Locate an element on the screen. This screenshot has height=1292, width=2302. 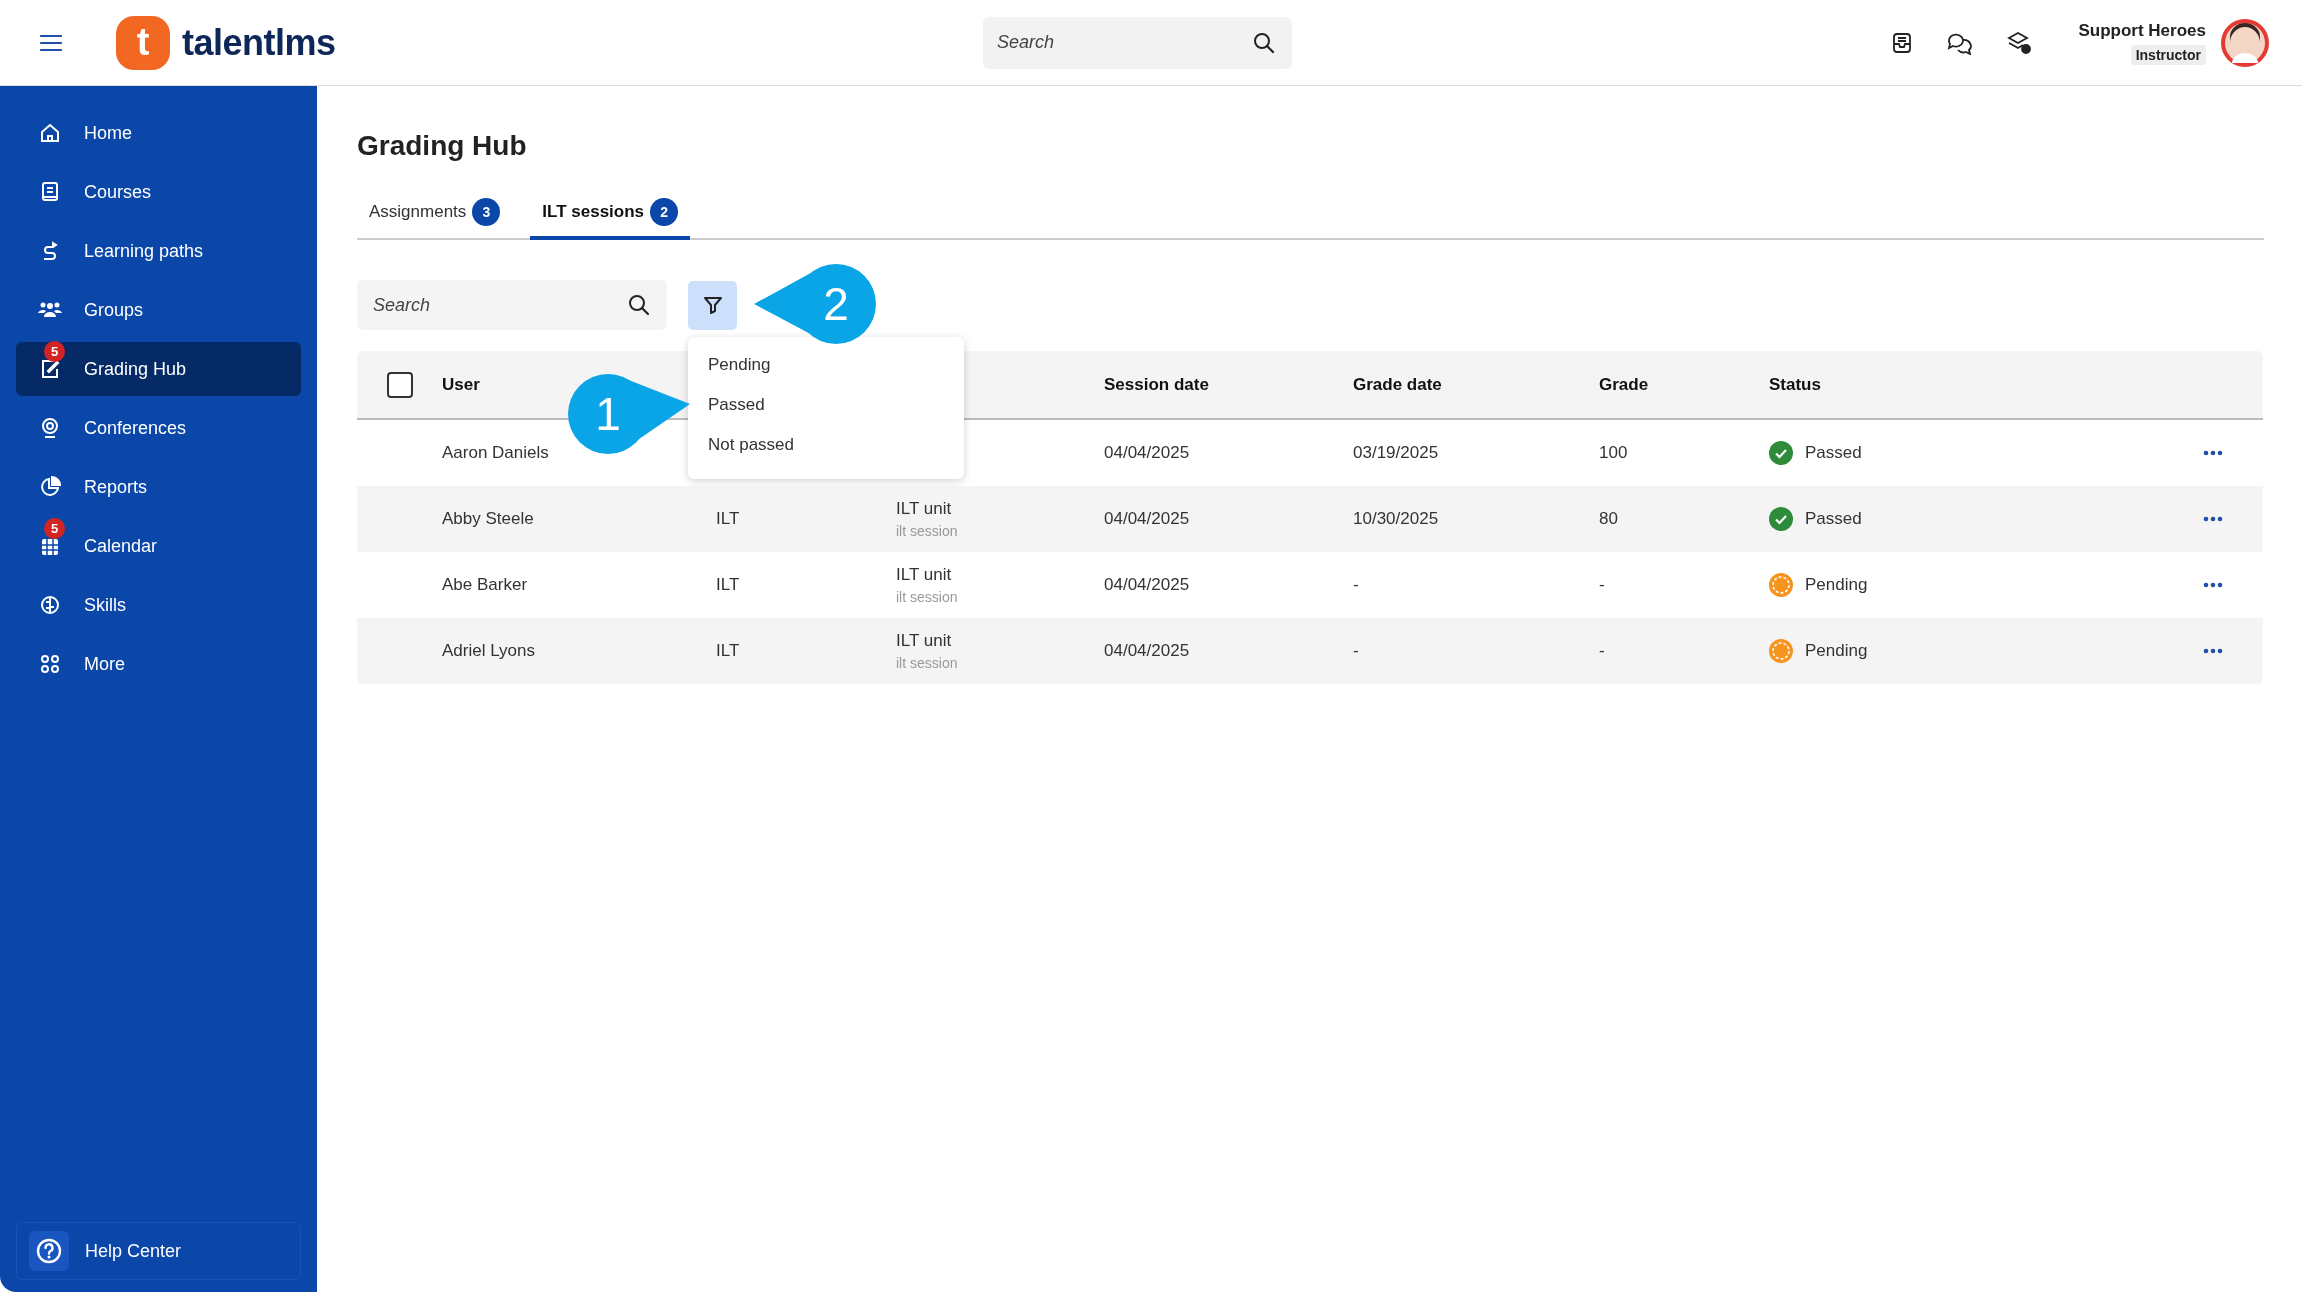
sidebar-item: Reports is located at coordinates (158, 487).